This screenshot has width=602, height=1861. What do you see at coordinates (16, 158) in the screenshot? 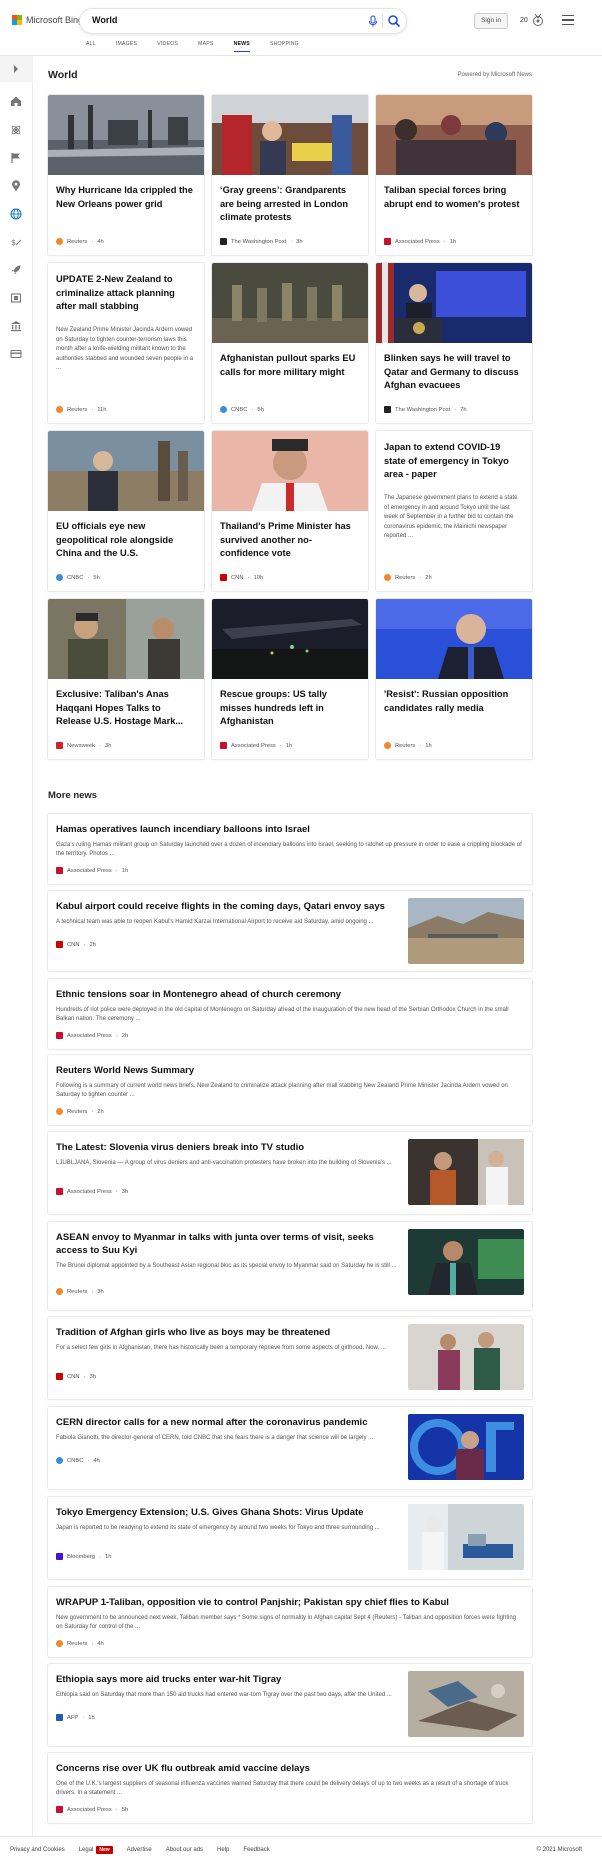
I see `flag-icon` at bounding box center [16, 158].